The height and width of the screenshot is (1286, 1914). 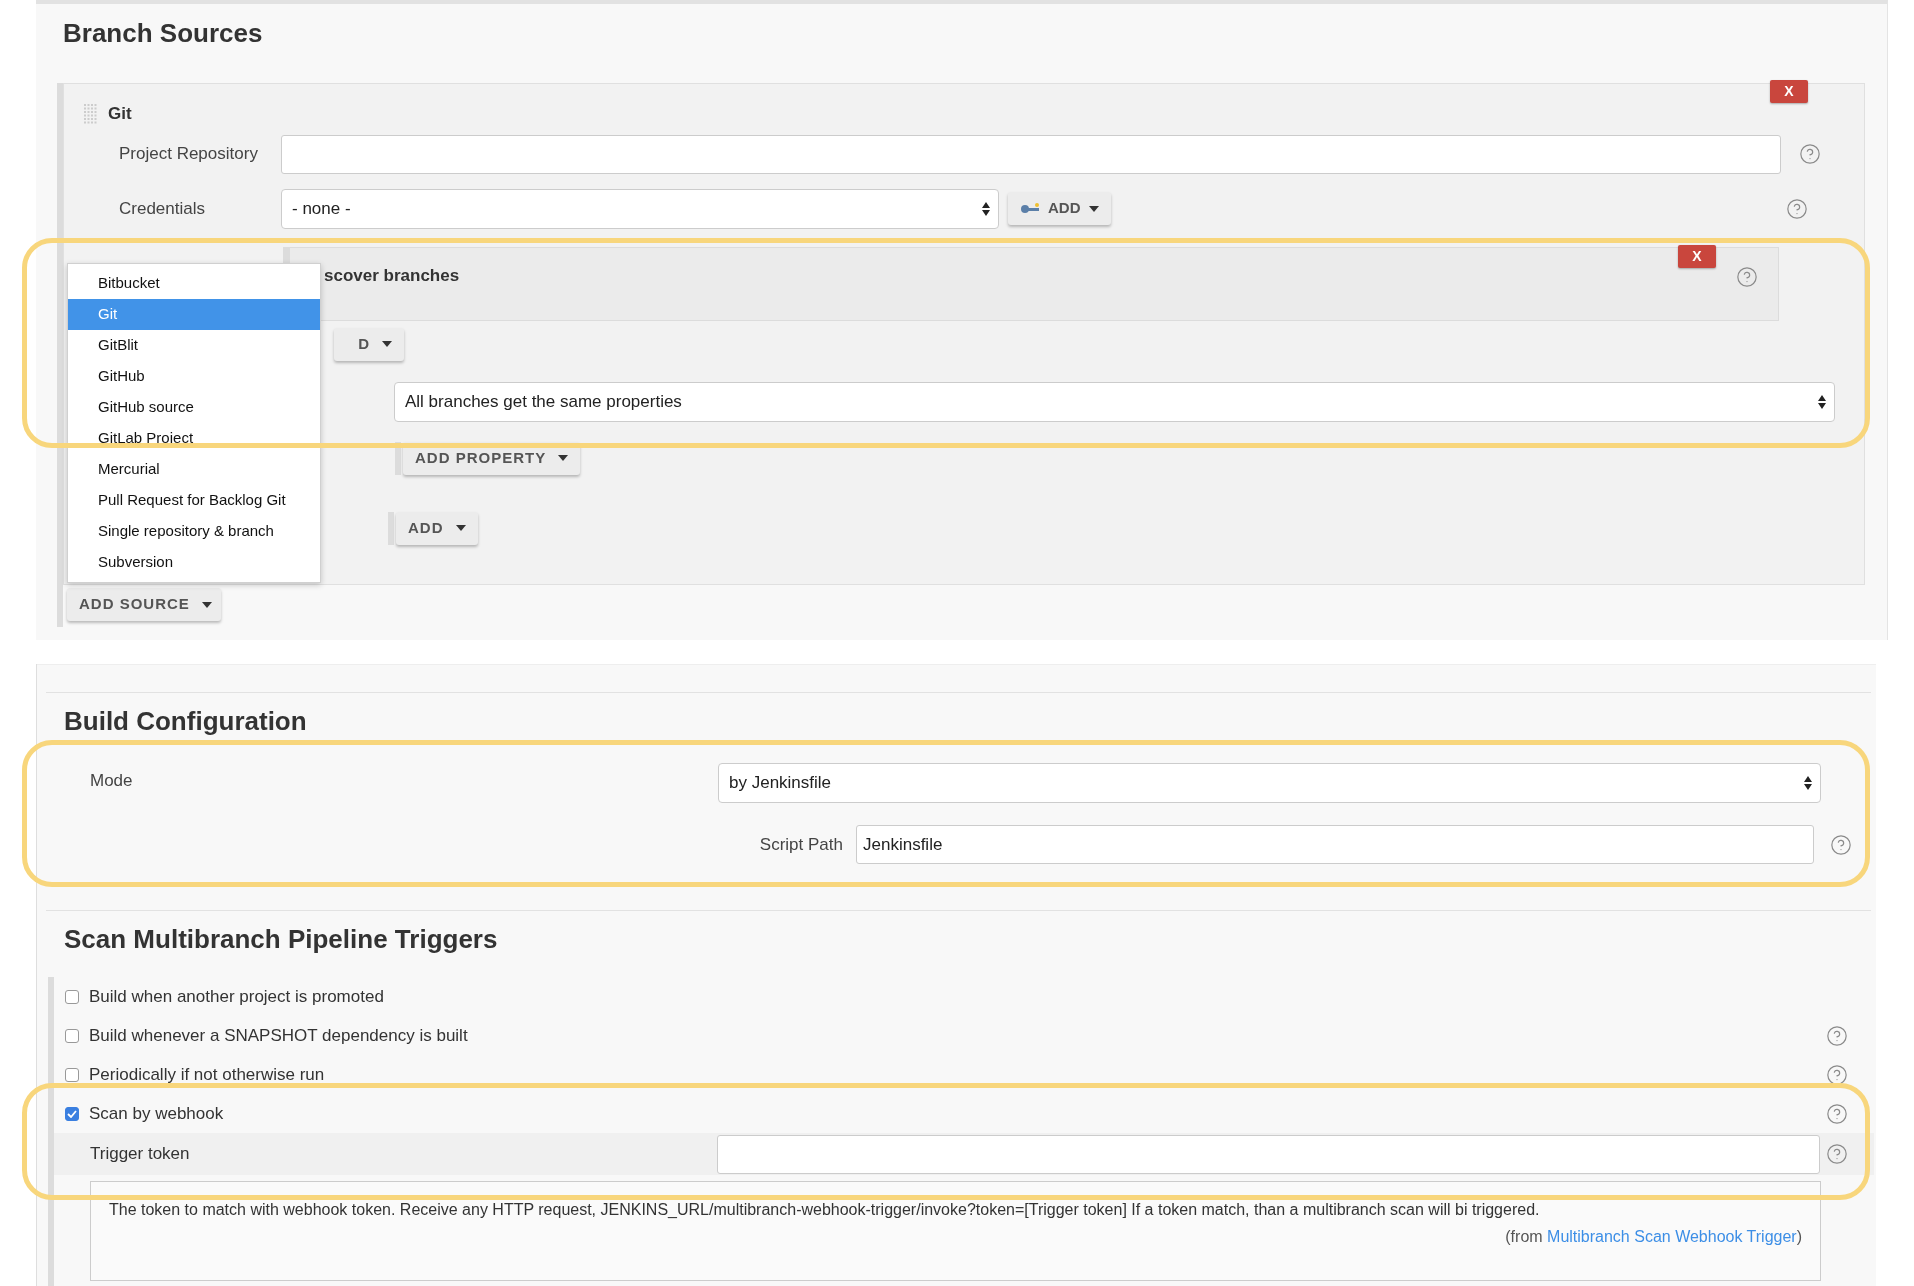 What do you see at coordinates (1269, 783) in the screenshot?
I see `select-field: by Jenkinsfile` at bounding box center [1269, 783].